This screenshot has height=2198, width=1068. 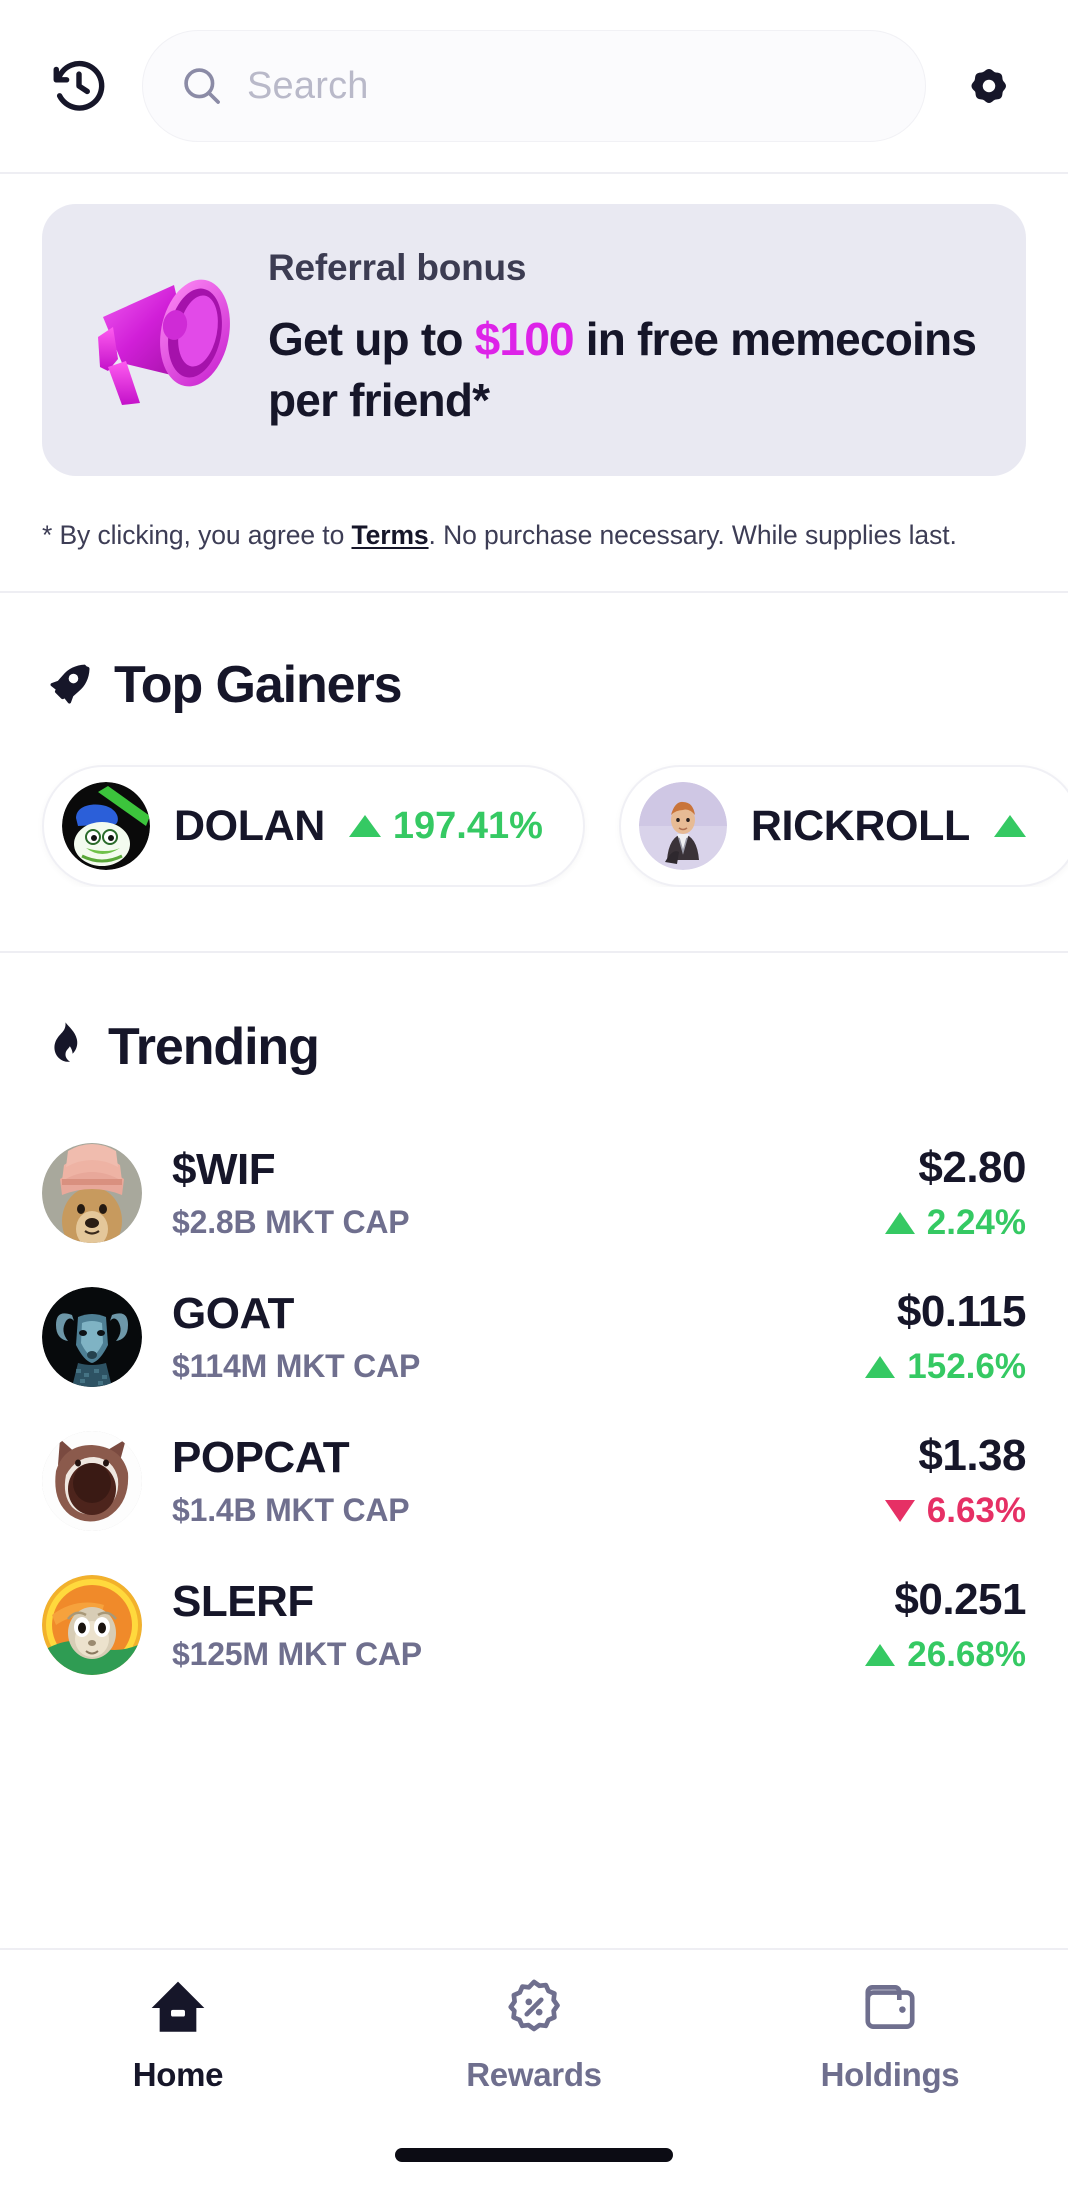 I want to click on gainer-change: 197.41%, so click(x=445, y=826).